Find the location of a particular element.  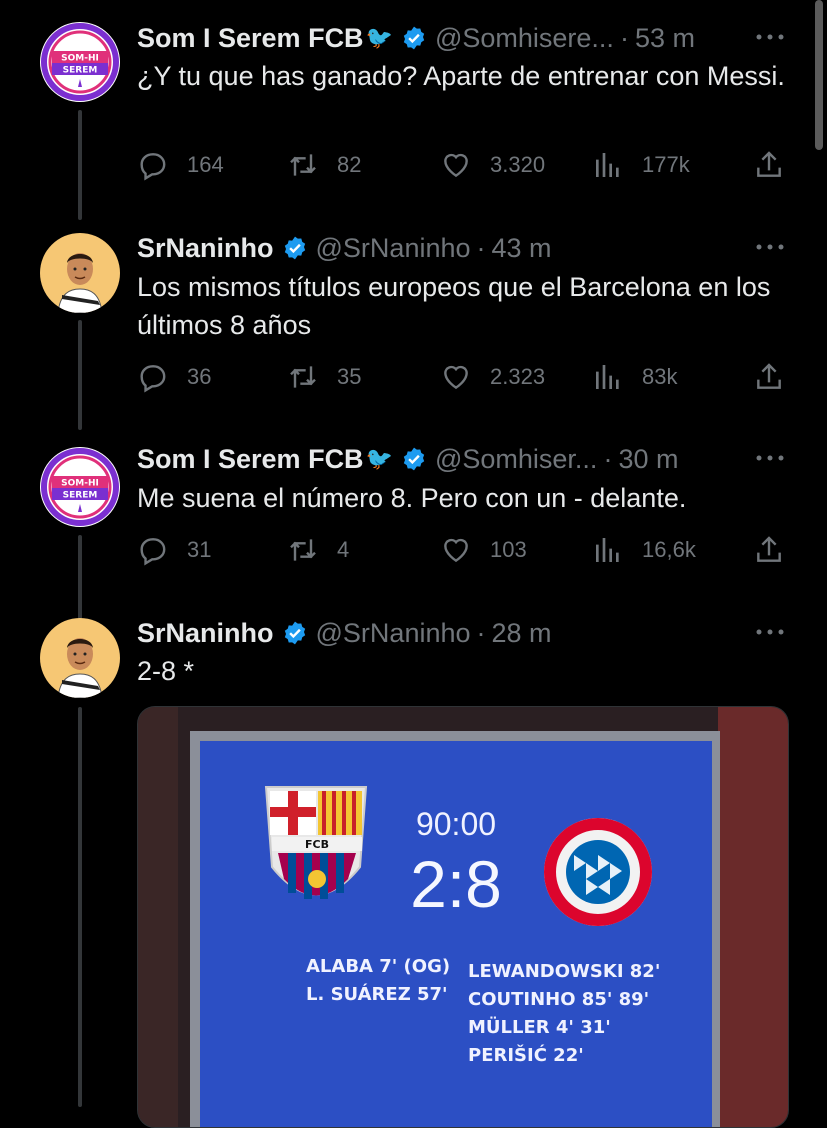

like-count: 3.320 is located at coordinates (518, 164).